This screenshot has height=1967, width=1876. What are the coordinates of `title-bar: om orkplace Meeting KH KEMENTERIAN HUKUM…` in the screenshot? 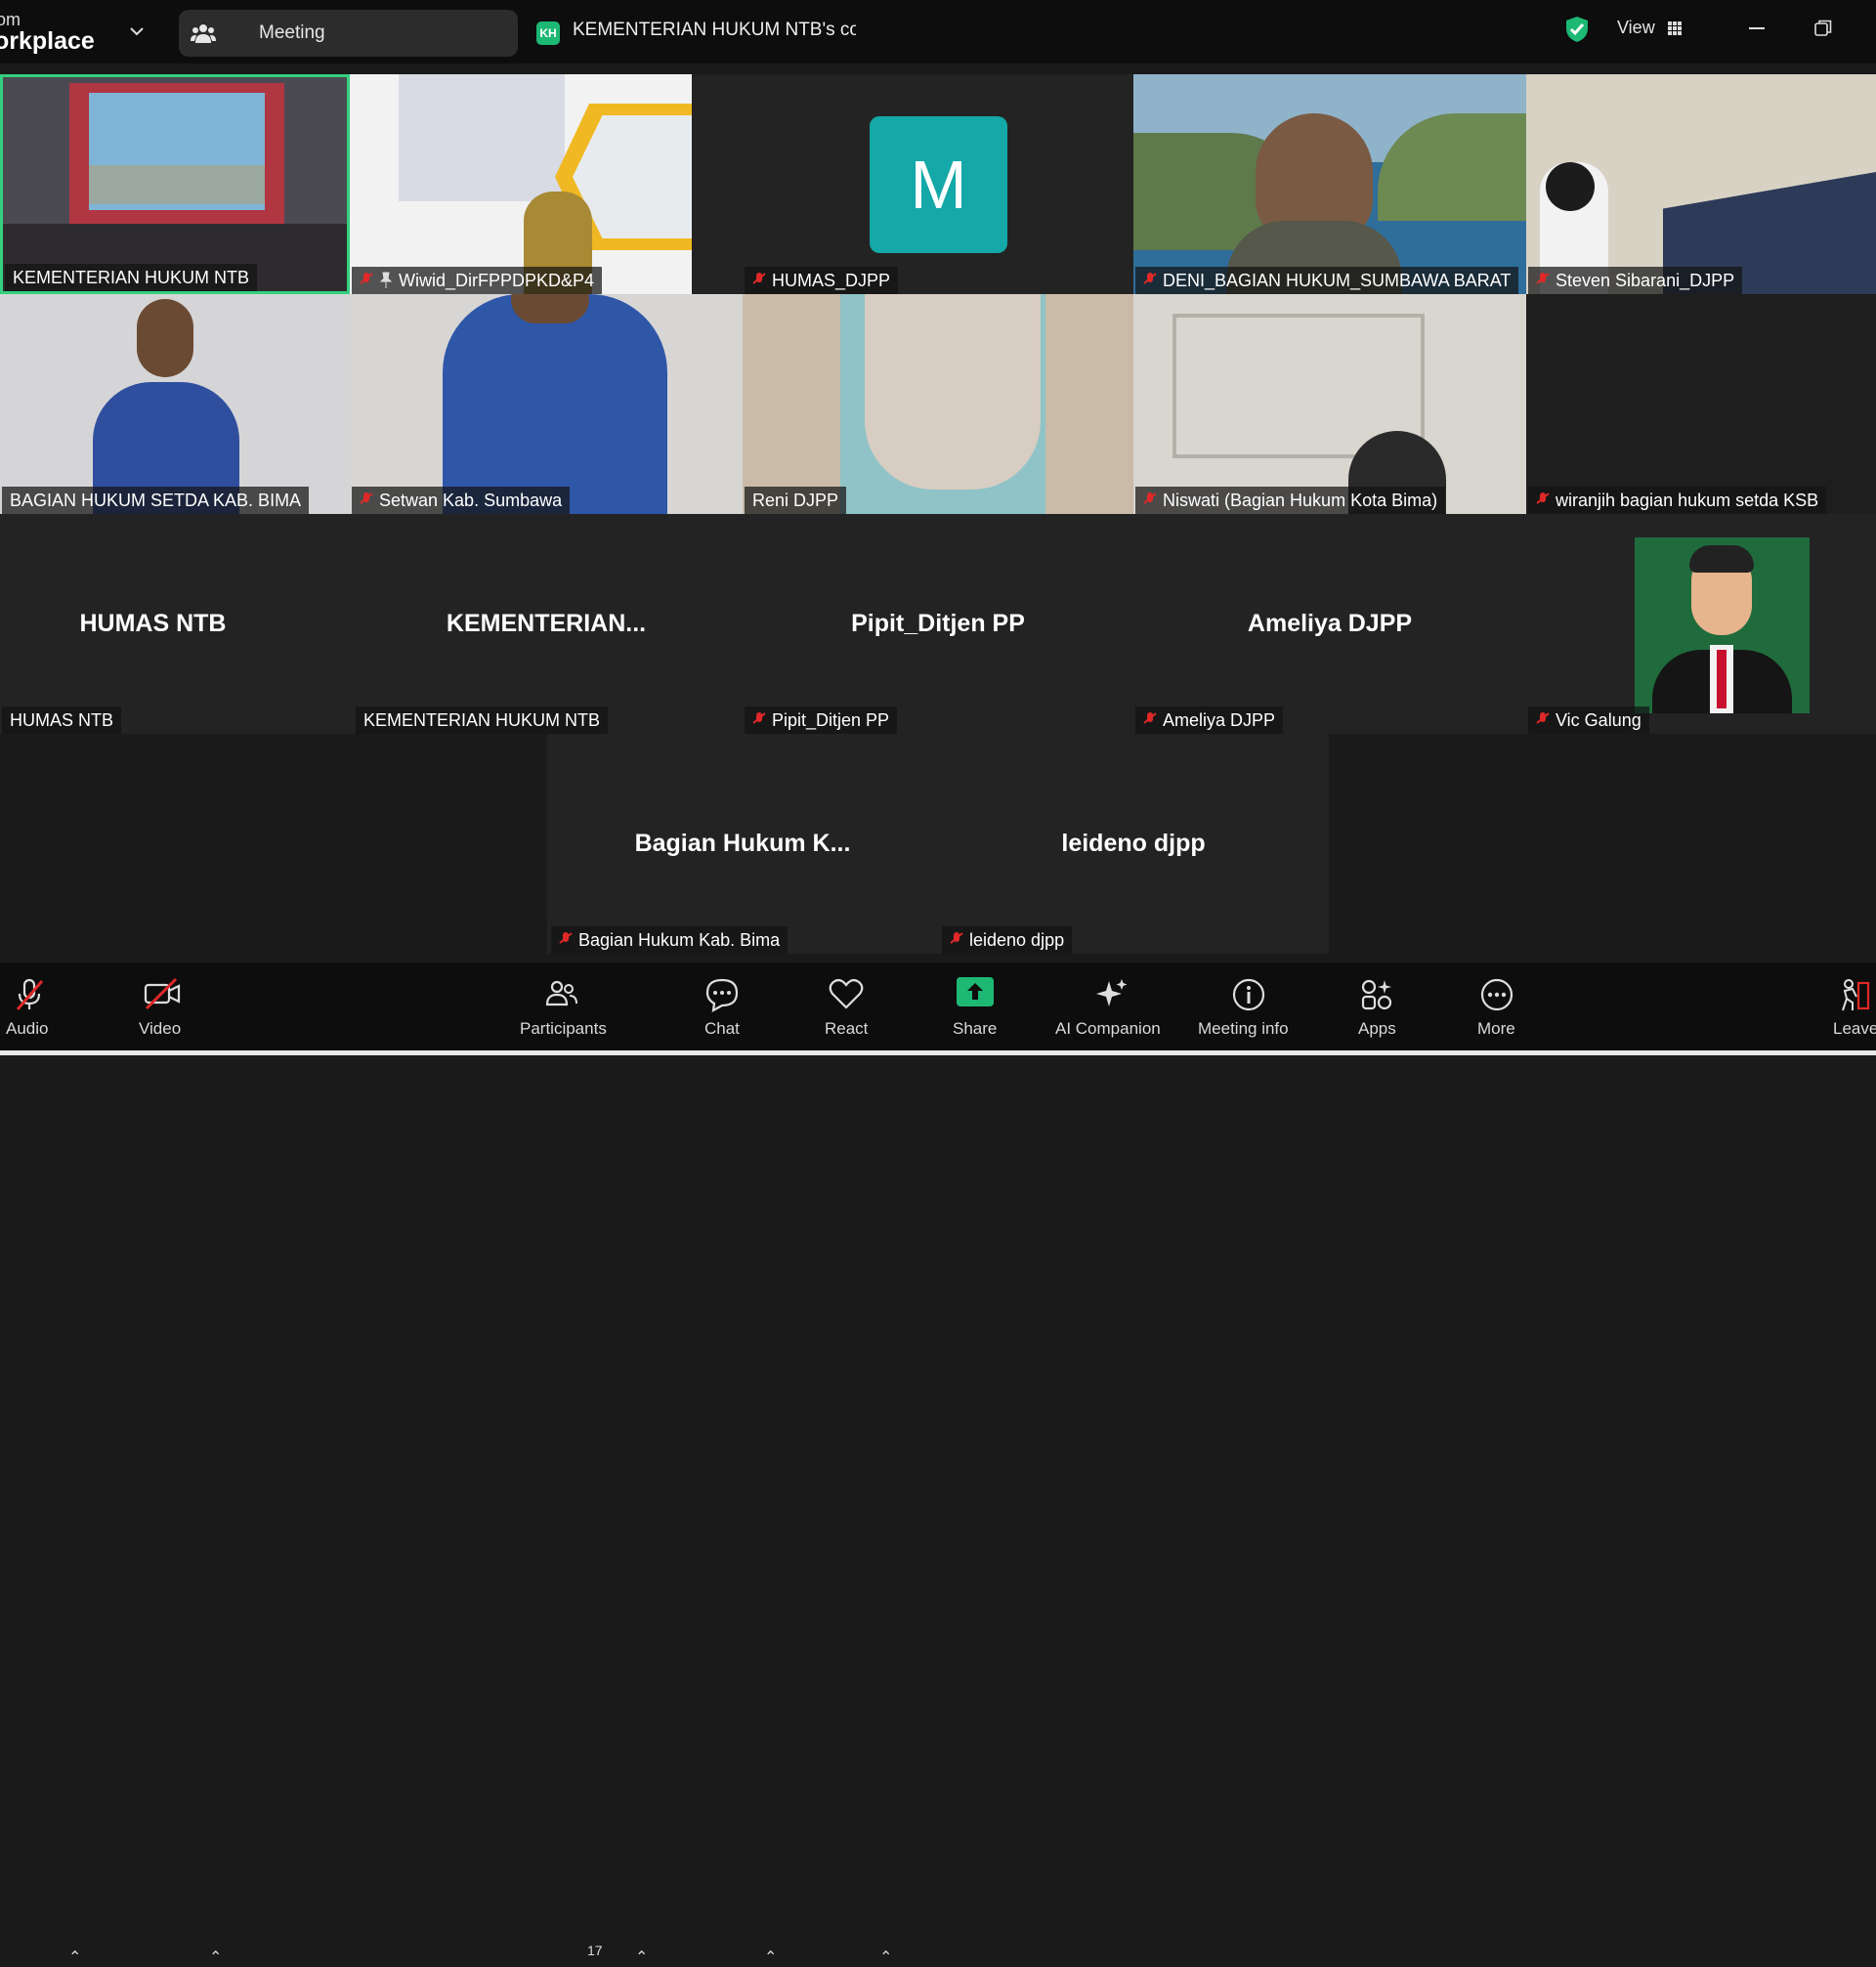 It's located at (938, 32).